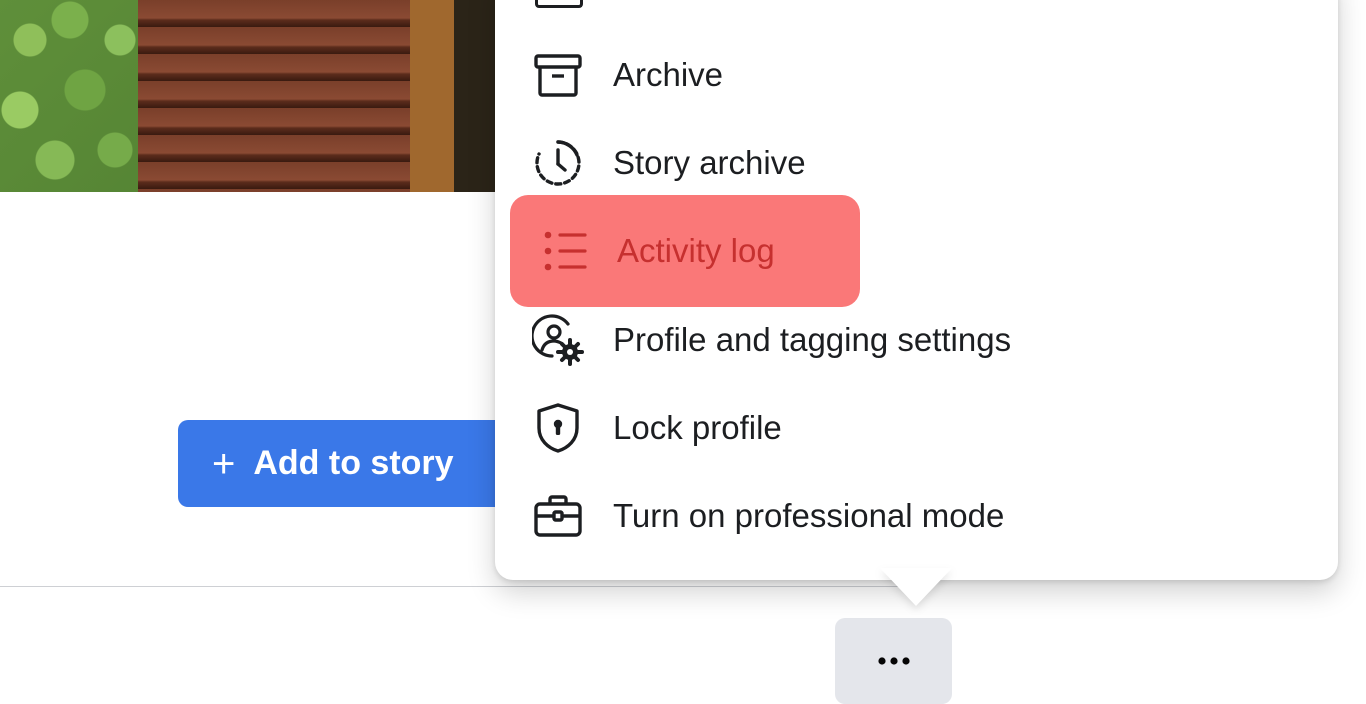 The width and height of the screenshot is (1366, 704). I want to click on menu-item-label: Profile and tagging settings, so click(812, 339).